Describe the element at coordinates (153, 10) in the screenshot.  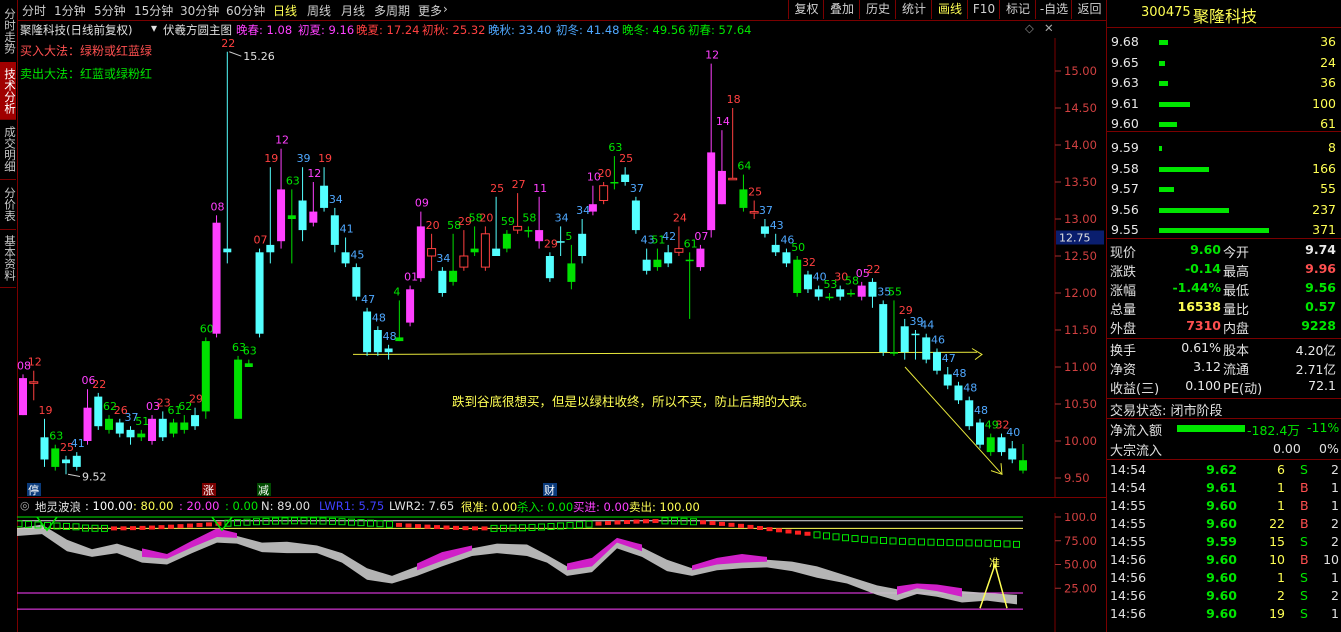
I see `period-15min: 15分钟` at that location.